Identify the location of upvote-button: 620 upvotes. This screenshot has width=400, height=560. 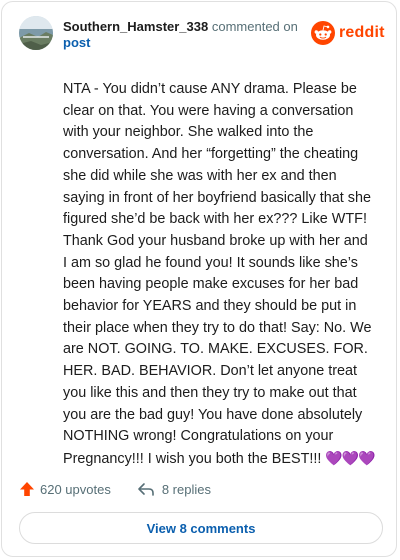
(65, 489).